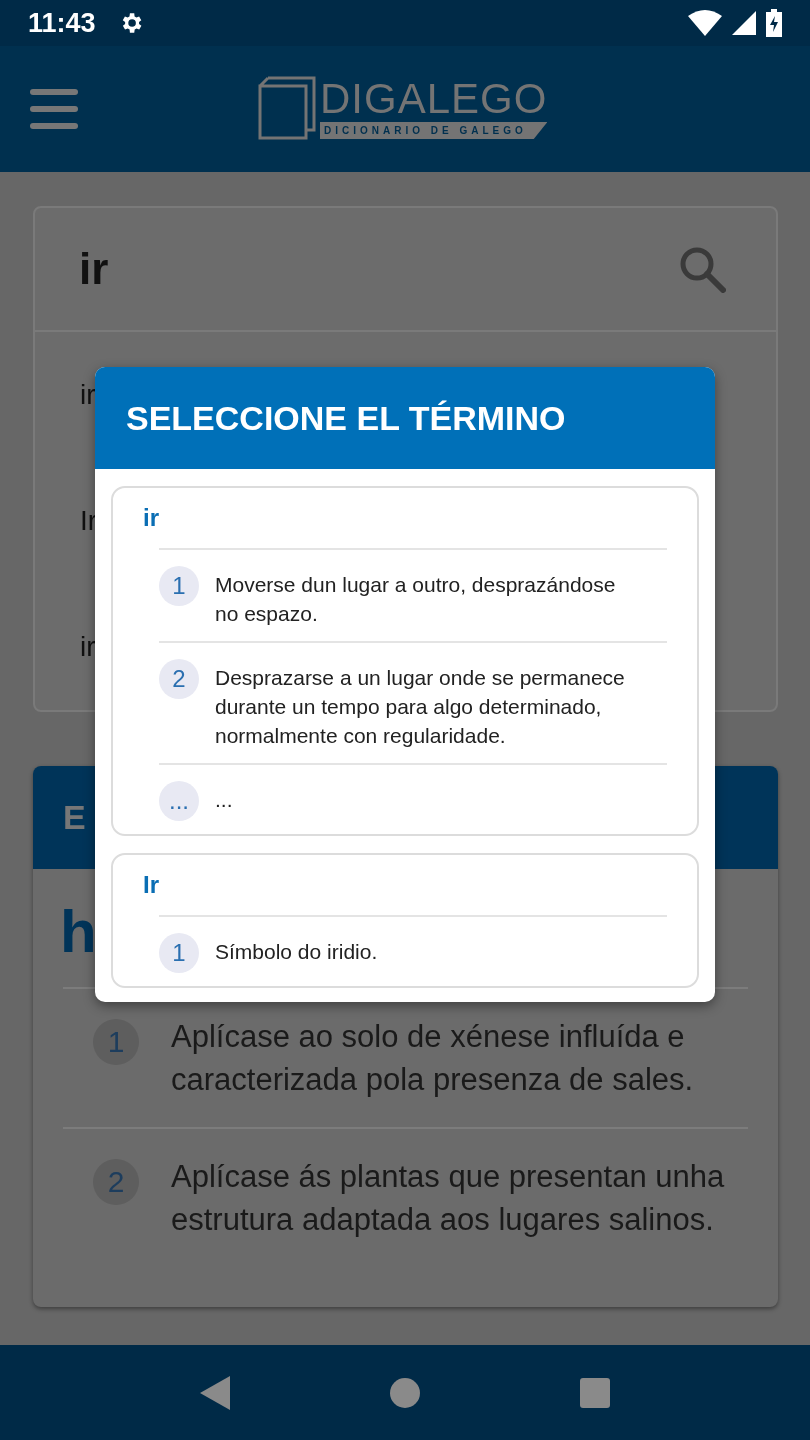 Image resolution: width=810 pixels, height=1440 pixels. Describe the element at coordinates (287, 108) in the screenshot. I see `book-icon` at that location.